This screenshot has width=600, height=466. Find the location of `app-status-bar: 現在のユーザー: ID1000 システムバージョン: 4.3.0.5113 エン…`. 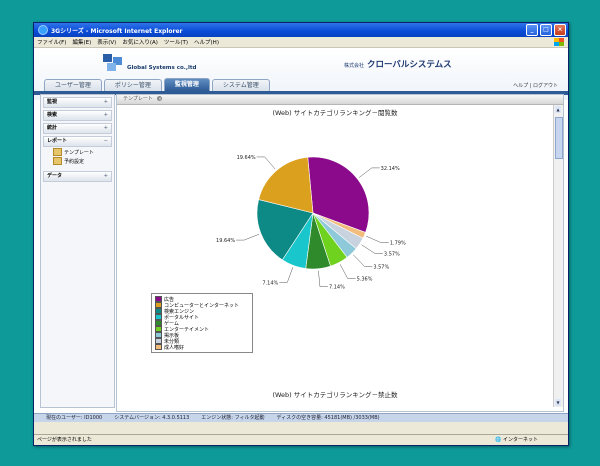

app-status-bar: 現在のユーザー: ID1000 システムバージョン: 4.3.0.5113 エン… is located at coordinates (301, 417).